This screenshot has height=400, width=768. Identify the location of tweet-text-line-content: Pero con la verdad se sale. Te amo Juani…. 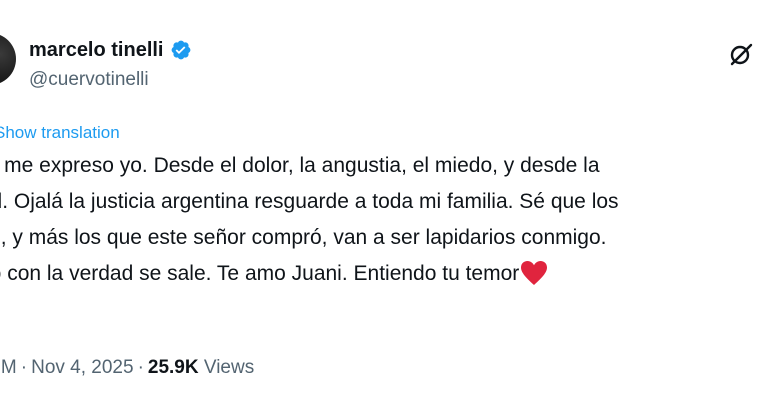
(260, 273).